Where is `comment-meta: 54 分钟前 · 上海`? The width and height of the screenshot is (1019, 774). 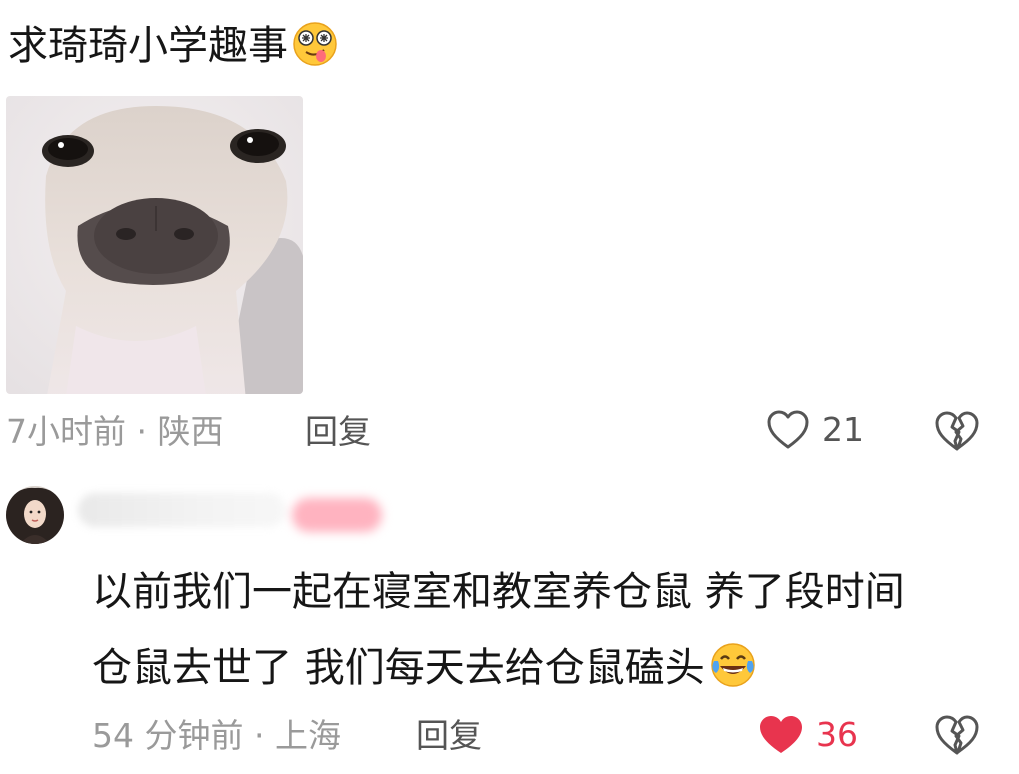 comment-meta: 54 分钟前 · 上海 is located at coordinates (216, 735).